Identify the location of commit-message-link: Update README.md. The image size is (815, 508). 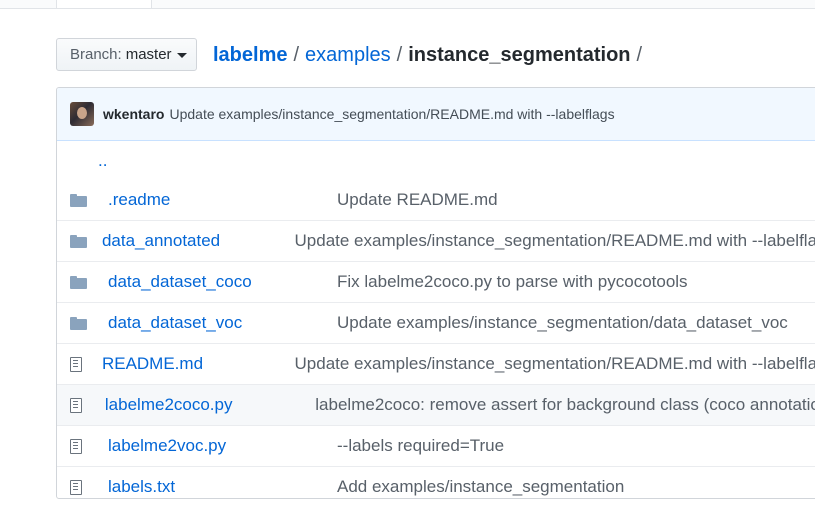
(417, 200).